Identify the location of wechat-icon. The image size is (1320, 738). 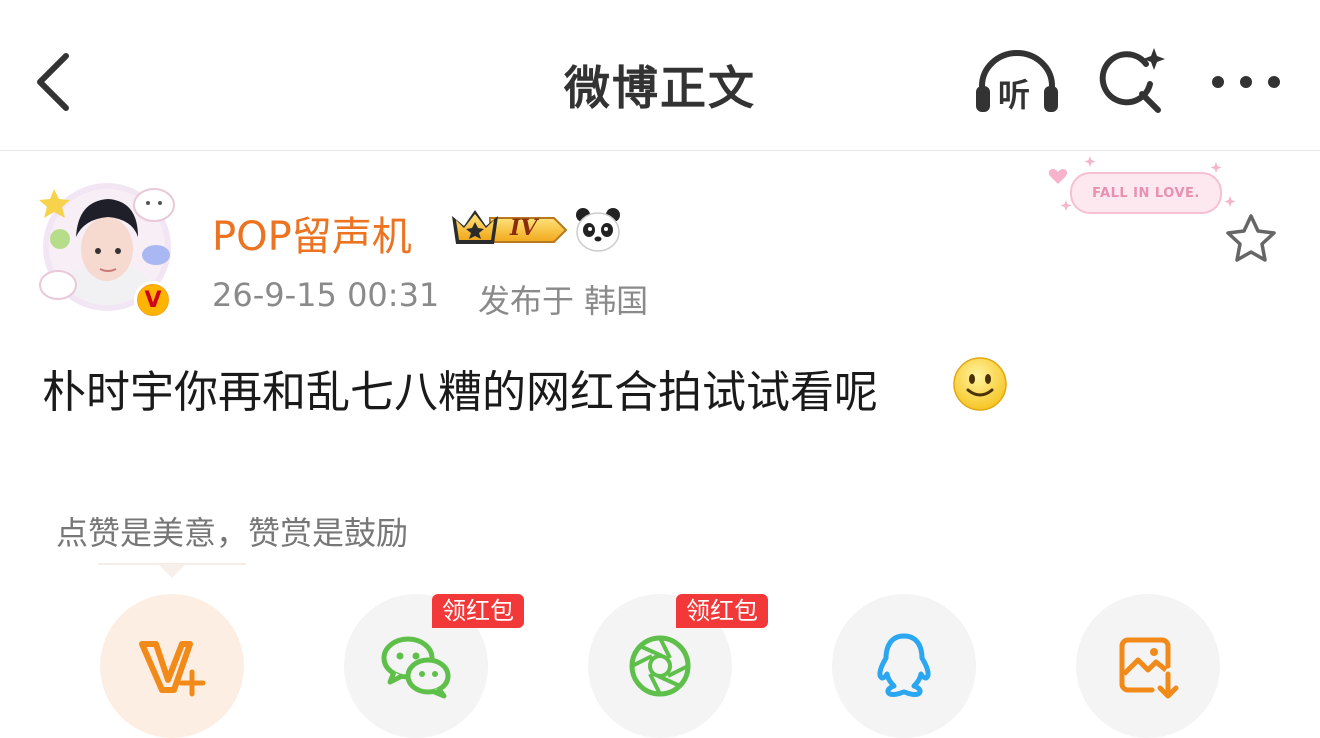
(416, 667).